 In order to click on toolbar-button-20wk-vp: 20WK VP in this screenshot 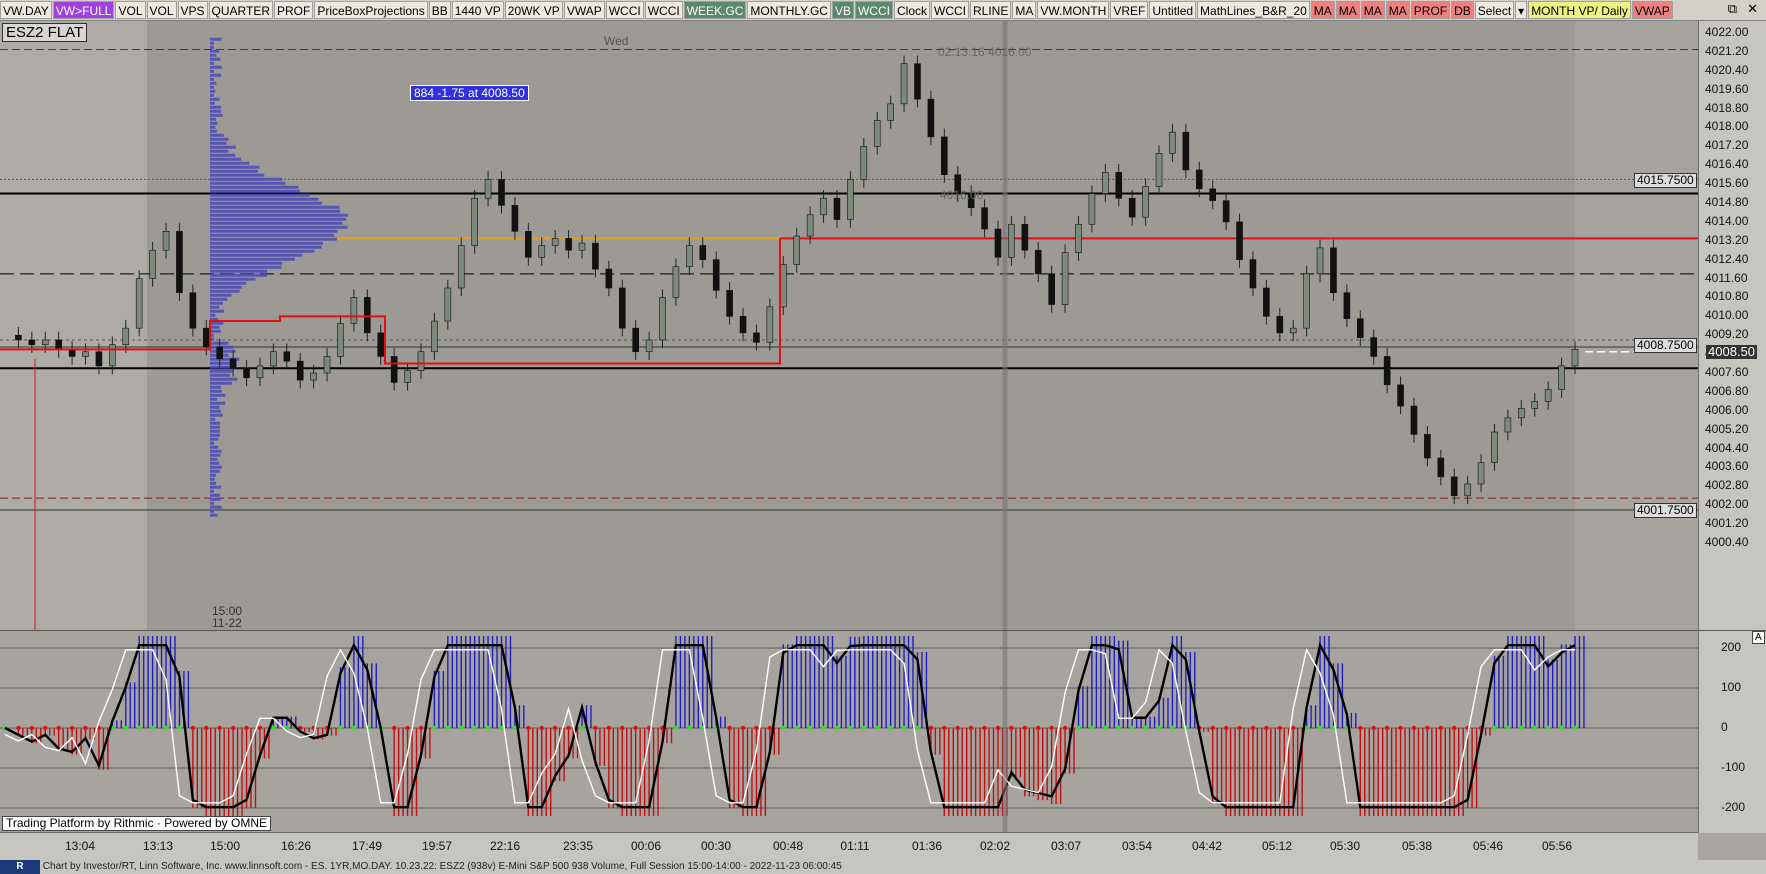, I will do `click(534, 10)`.